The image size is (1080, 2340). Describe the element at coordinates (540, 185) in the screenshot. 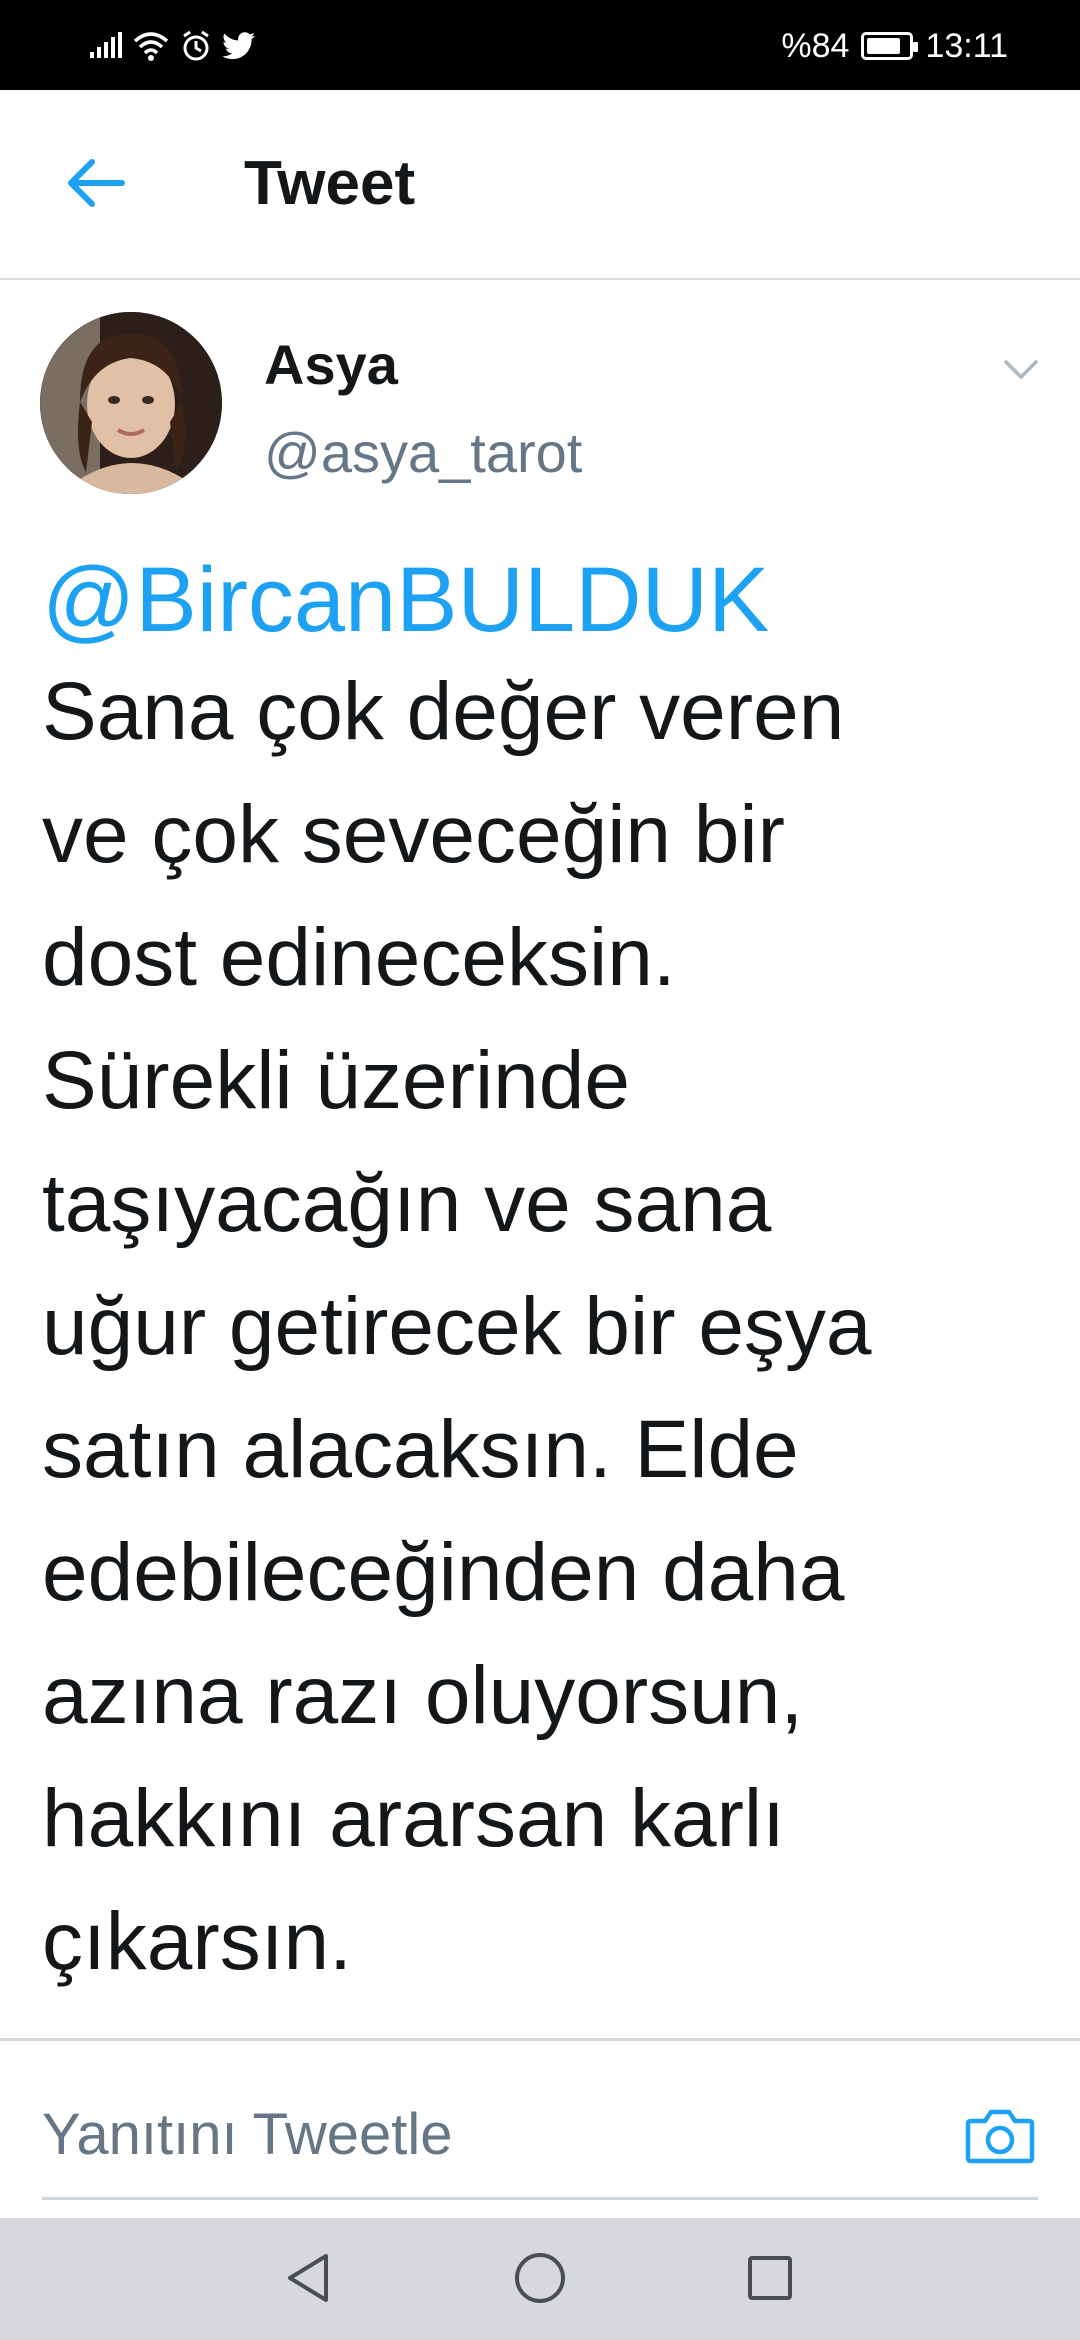

I see `app-header: Tweet` at that location.